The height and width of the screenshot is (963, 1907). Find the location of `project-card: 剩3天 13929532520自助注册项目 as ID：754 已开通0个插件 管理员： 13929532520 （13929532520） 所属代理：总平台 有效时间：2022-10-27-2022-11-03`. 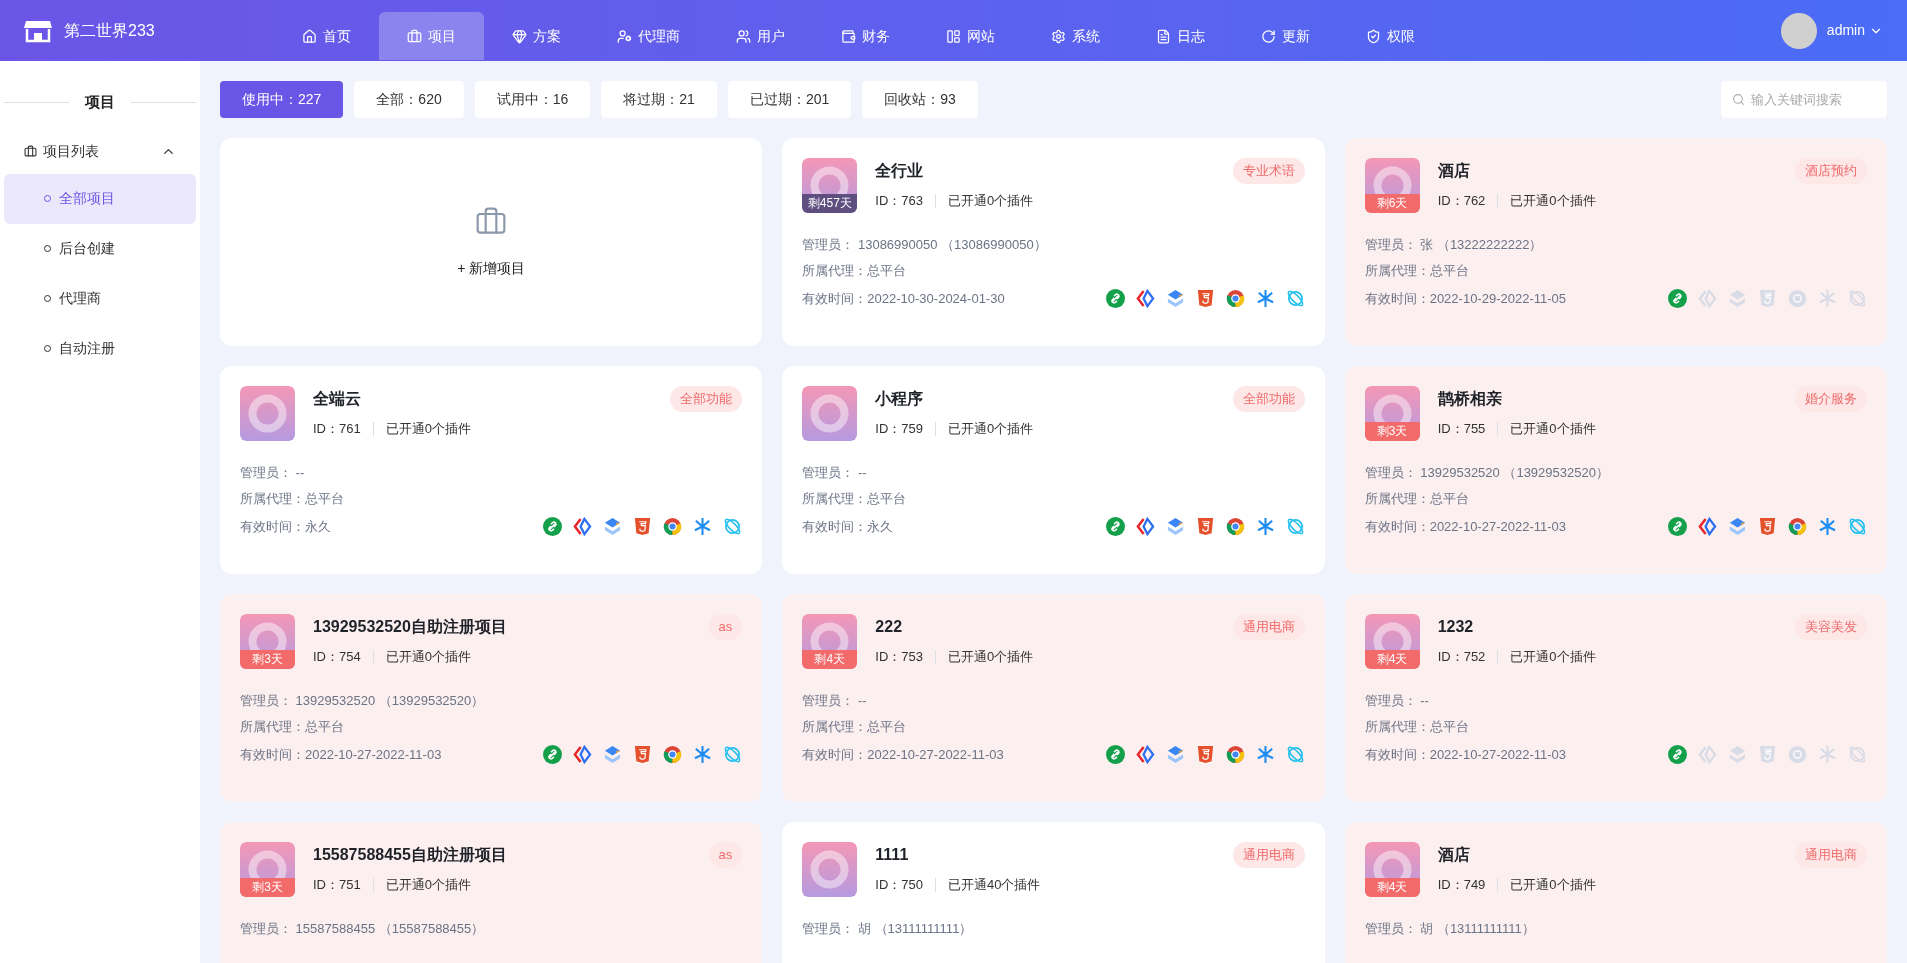

project-card: 剩3天 13929532520自助注册项目 as ID：754 已开通0个插件 管理员： 13929532520 （13929532520） 所属代理：总平台 有效时间：2022-10-27-2022-11-03 is located at coordinates (491, 698).